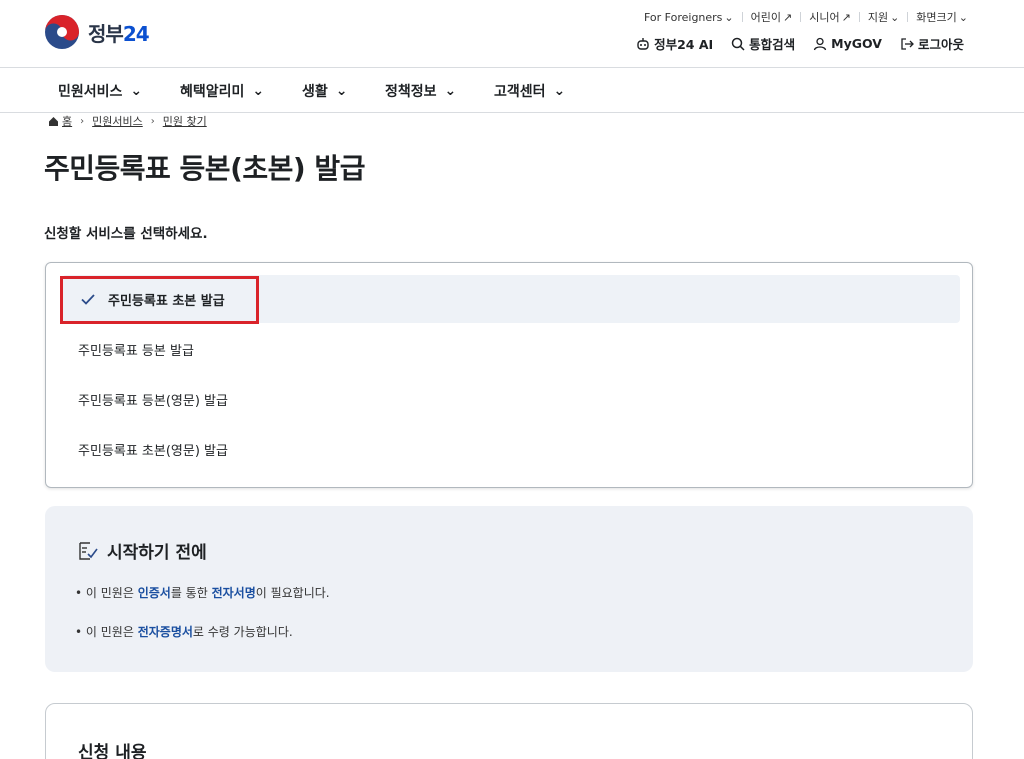  I want to click on info-line-e-certificate: • 이 민원은 전자증명서로 수령 가능합니다., so click(184, 632).